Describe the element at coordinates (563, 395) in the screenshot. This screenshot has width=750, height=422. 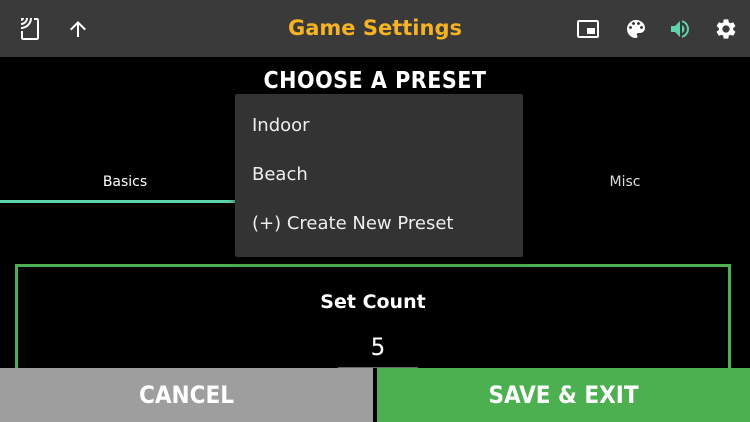
I see `save-exit-button: SAVE & EXIT` at that location.